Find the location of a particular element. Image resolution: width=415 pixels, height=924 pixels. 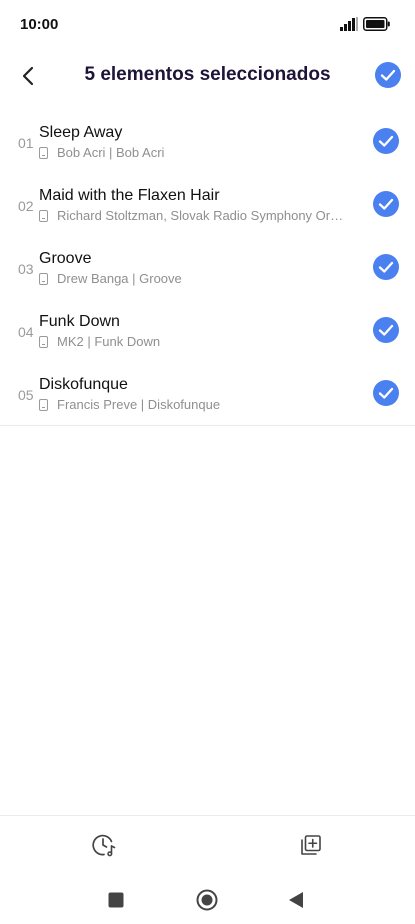

track-subtitle: Drew Banga | Groove is located at coordinates (119, 278).